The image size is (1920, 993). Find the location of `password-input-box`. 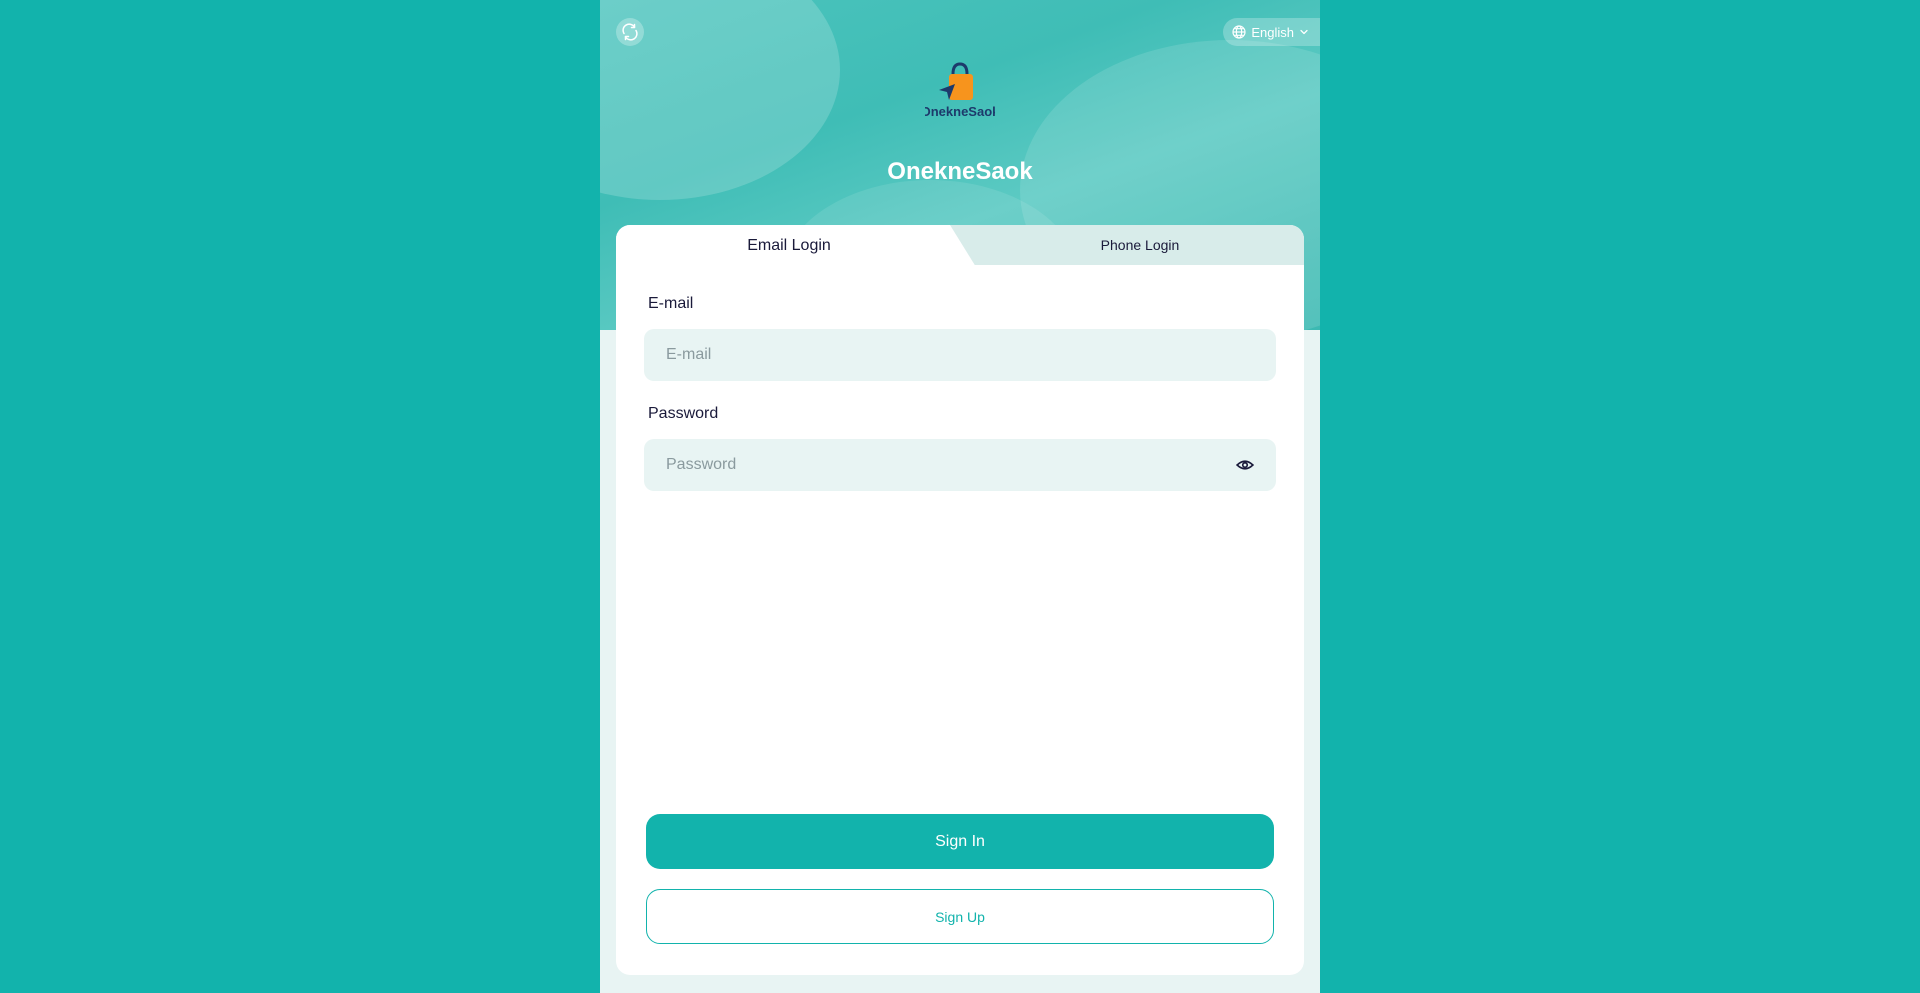

password-input-box is located at coordinates (960, 465).